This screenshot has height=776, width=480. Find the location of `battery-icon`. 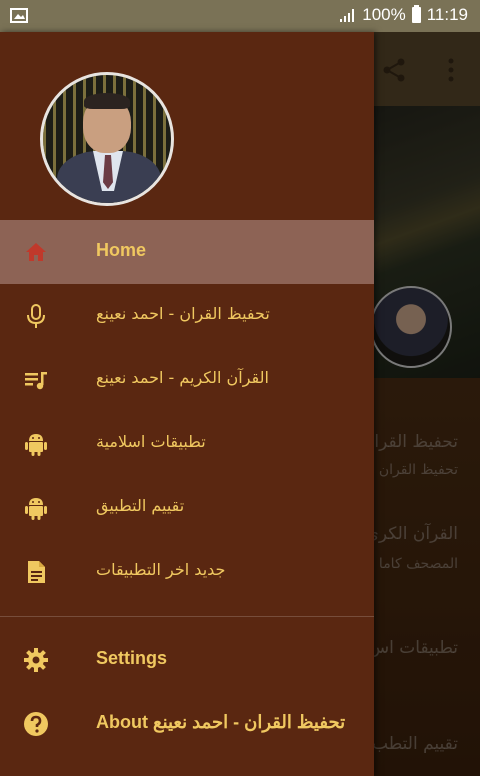

battery-icon is located at coordinates (416, 14).